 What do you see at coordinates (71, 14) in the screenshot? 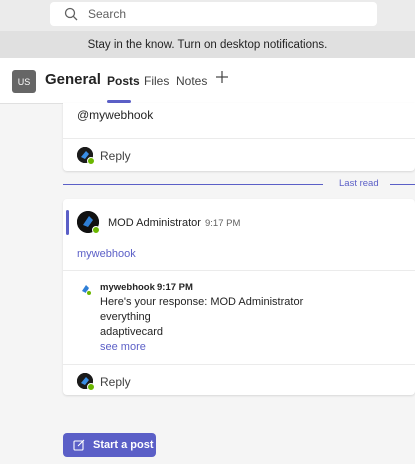
I see `search-icon` at bounding box center [71, 14].